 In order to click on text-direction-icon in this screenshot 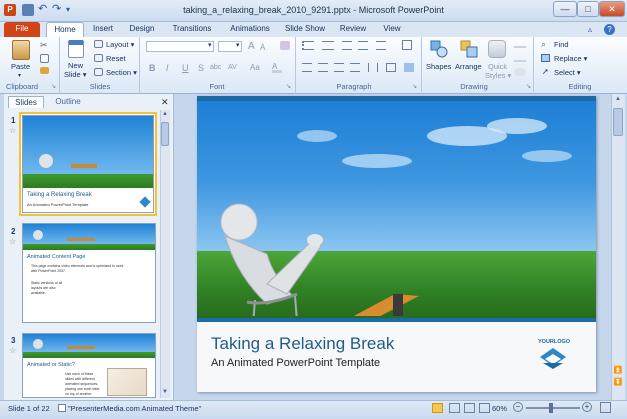, I will do `click(407, 45)`.